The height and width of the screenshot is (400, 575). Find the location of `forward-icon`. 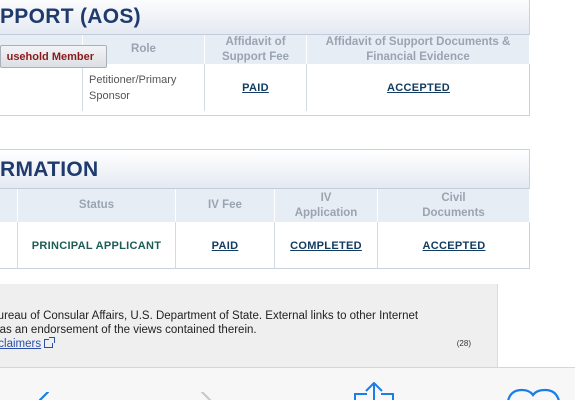

forward-icon is located at coordinates (206, 396).